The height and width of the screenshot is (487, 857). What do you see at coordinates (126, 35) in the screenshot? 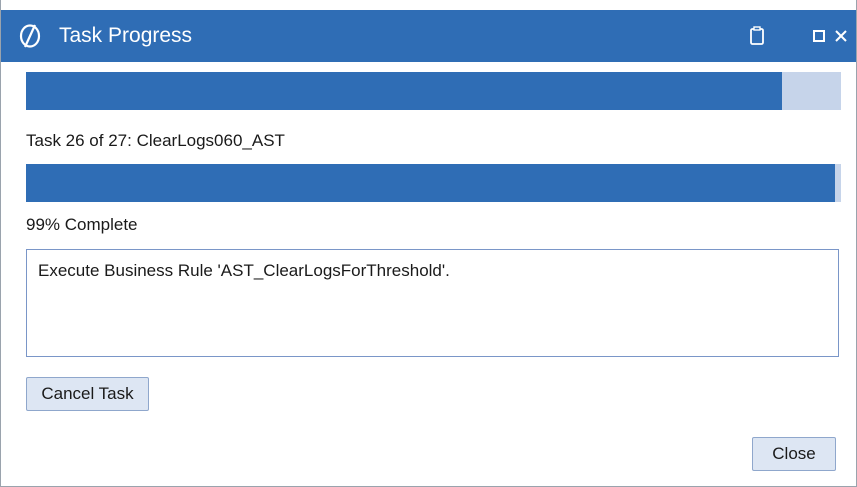
I see `window-title: Task Progress` at bounding box center [126, 35].